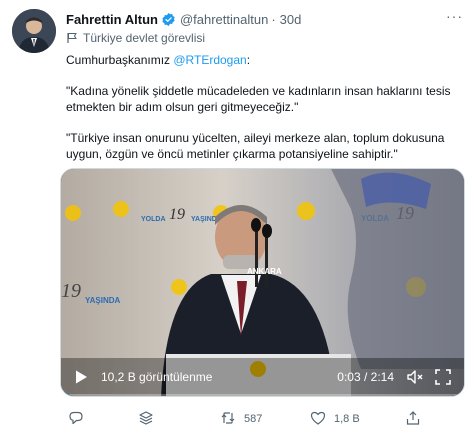 Image resolution: width=475 pixels, height=435 pixels. I want to click on like-icon, so click(318, 419).